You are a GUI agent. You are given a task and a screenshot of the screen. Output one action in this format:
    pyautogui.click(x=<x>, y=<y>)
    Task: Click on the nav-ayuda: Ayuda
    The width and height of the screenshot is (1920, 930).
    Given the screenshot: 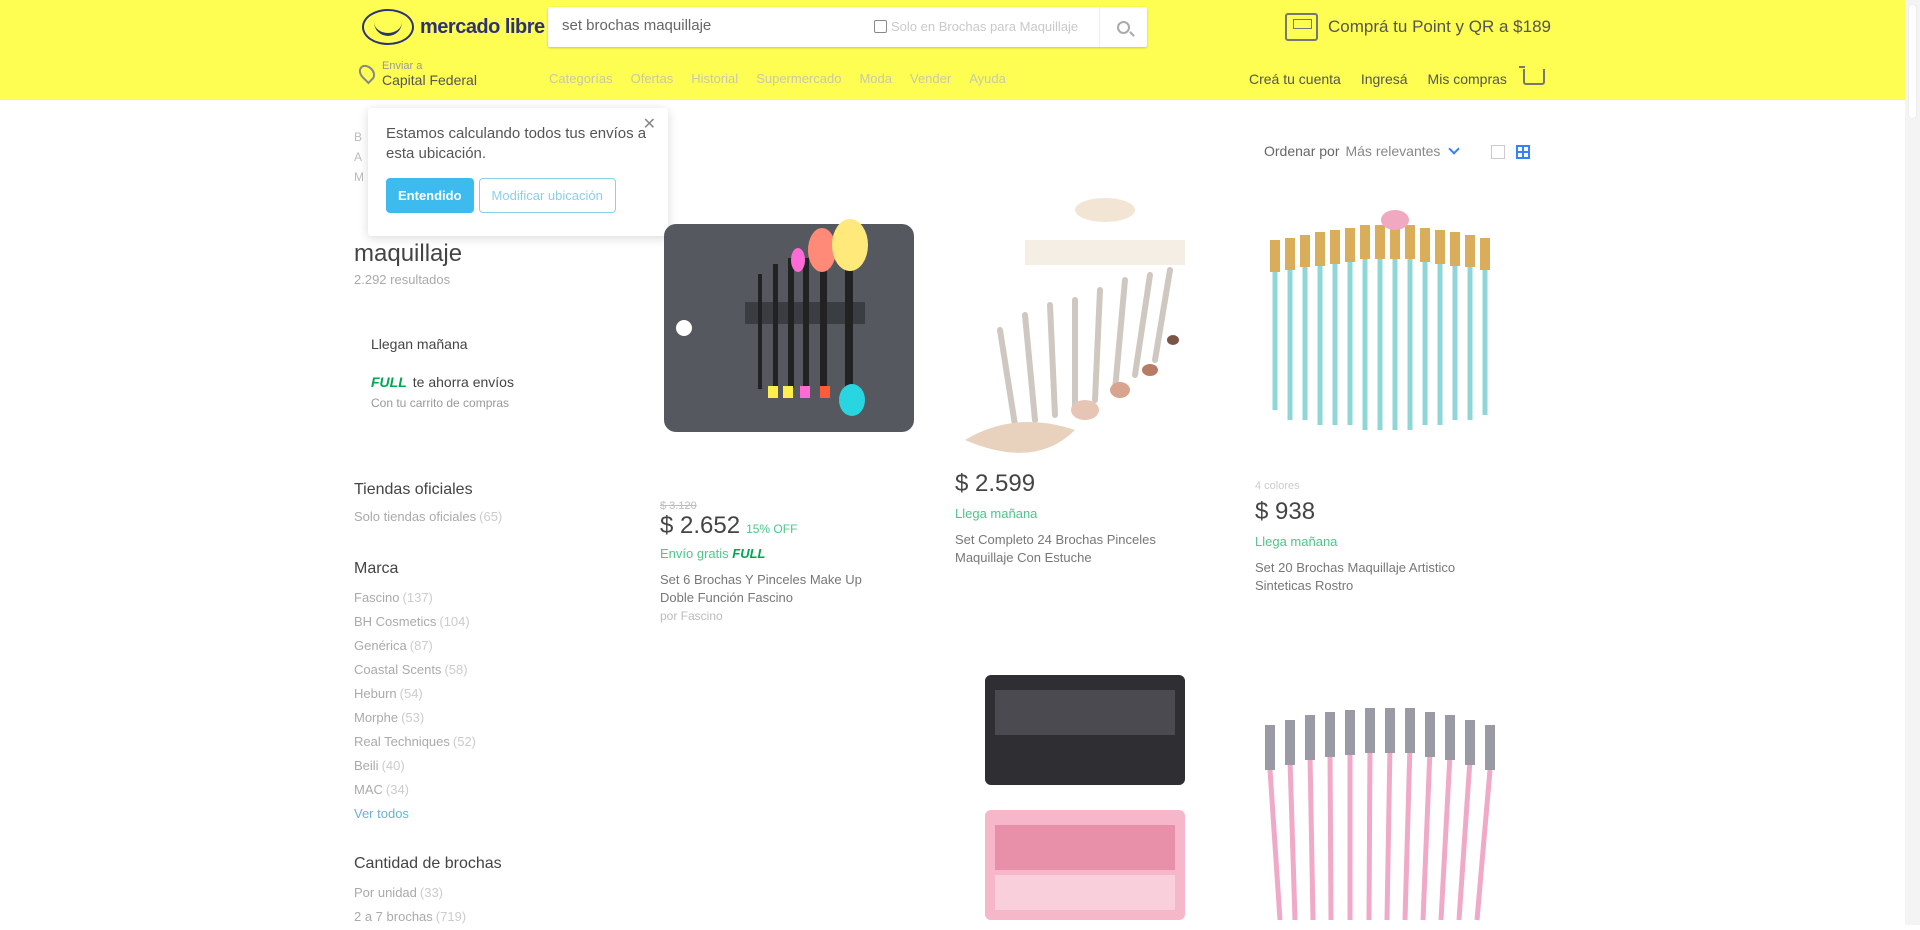 What is the action you would take?
    pyautogui.click(x=987, y=78)
    